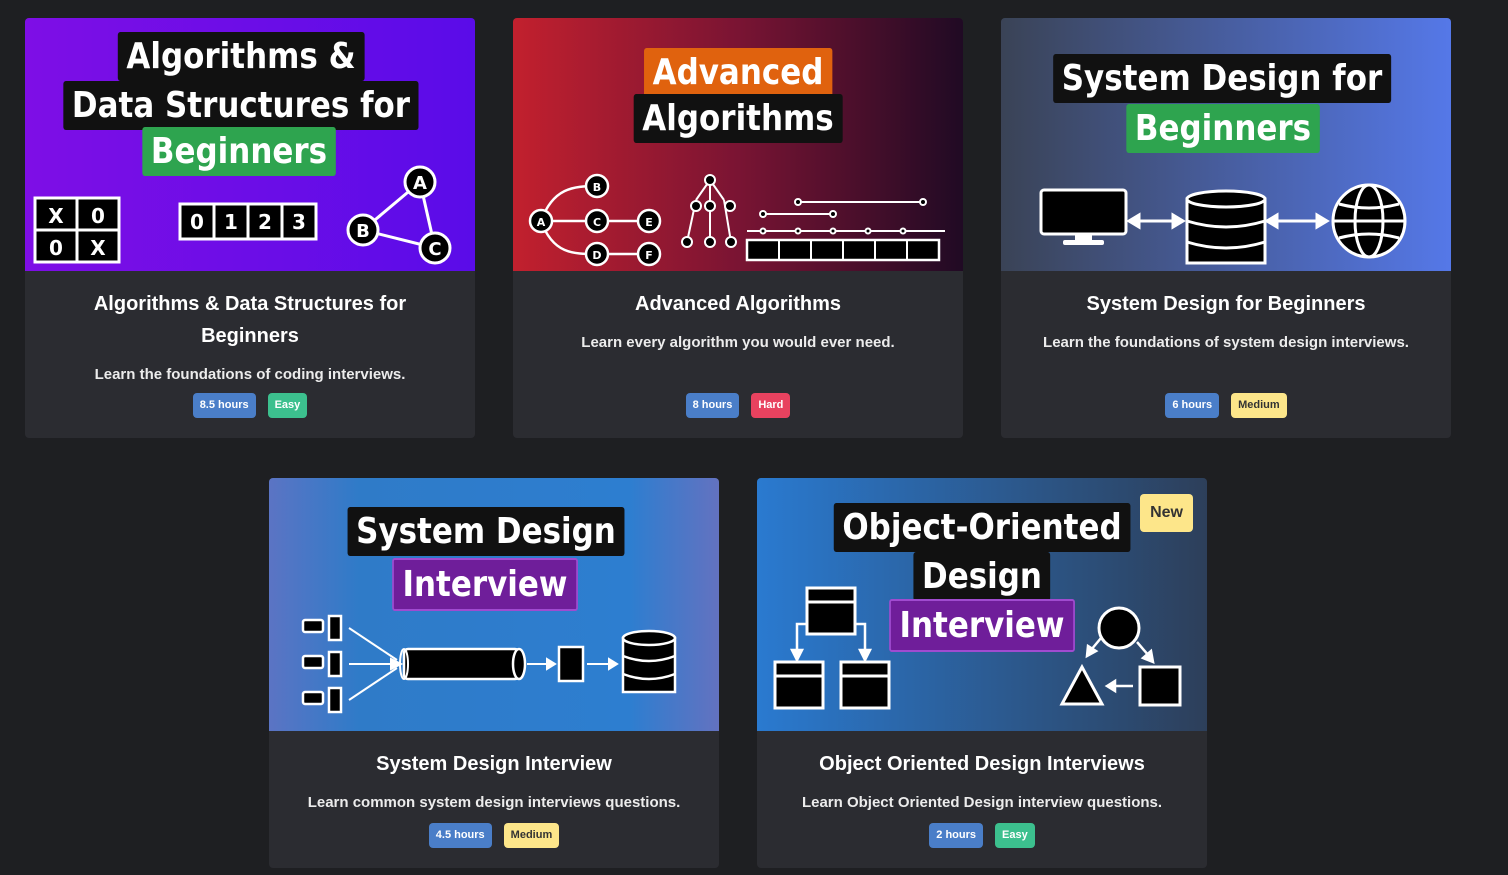 The height and width of the screenshot is (875, 1508). I want to click on queue-icon, so click(463, 664).